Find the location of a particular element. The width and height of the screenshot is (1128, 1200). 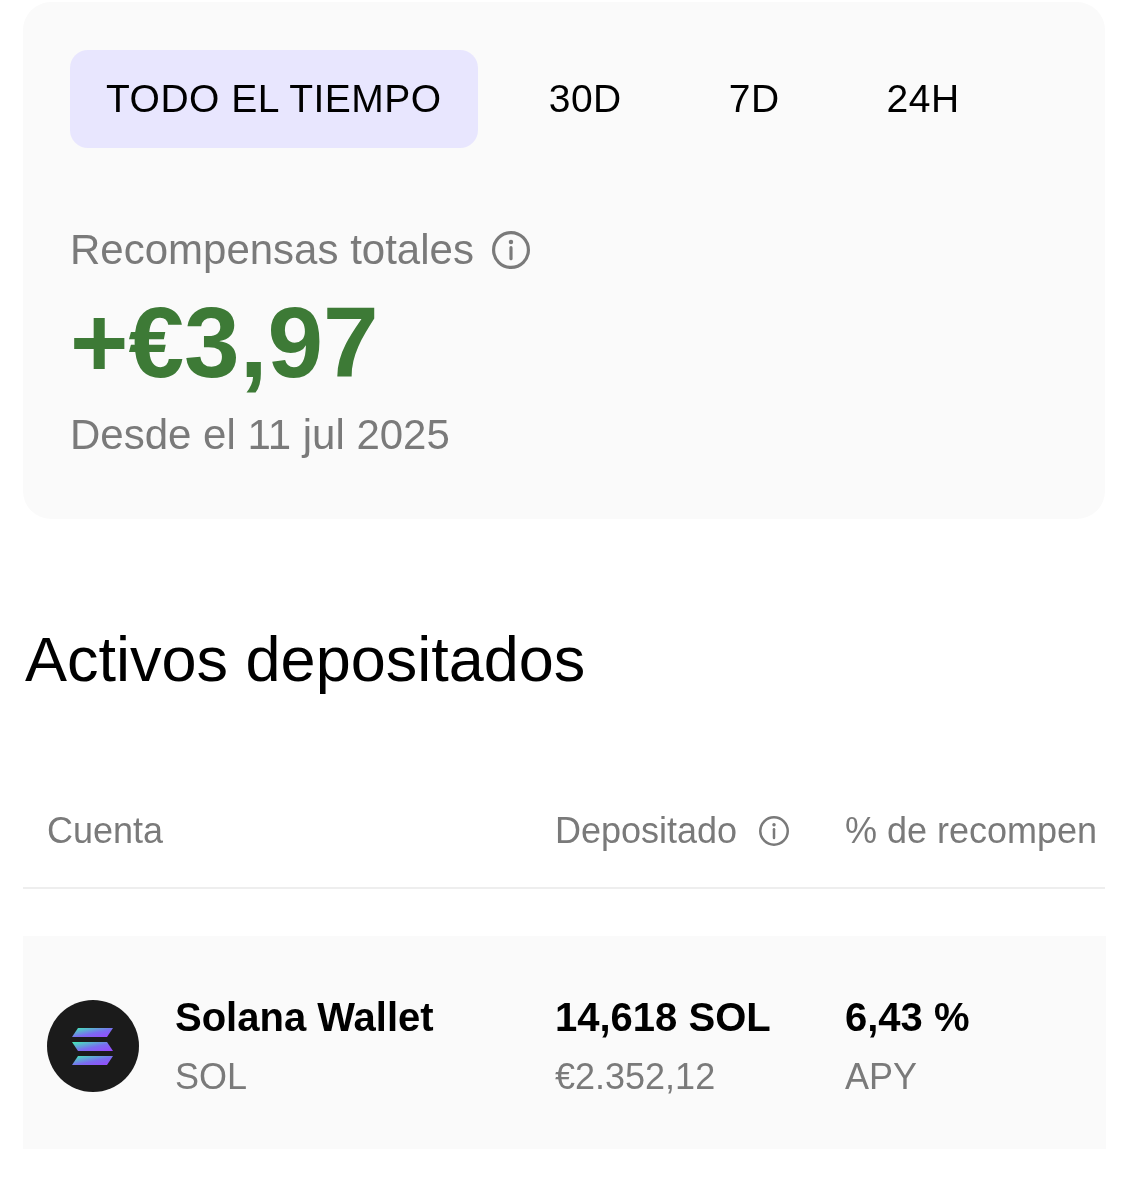

column-header: Cuenta is located at coordinates (105, 831).